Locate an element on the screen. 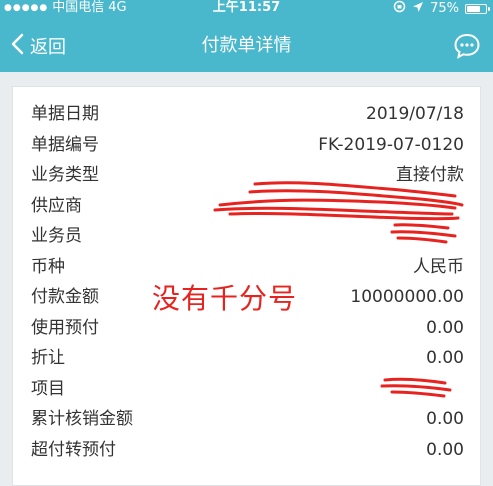  row-currency: 币种 人民币 is located at coordinates (247, 267).